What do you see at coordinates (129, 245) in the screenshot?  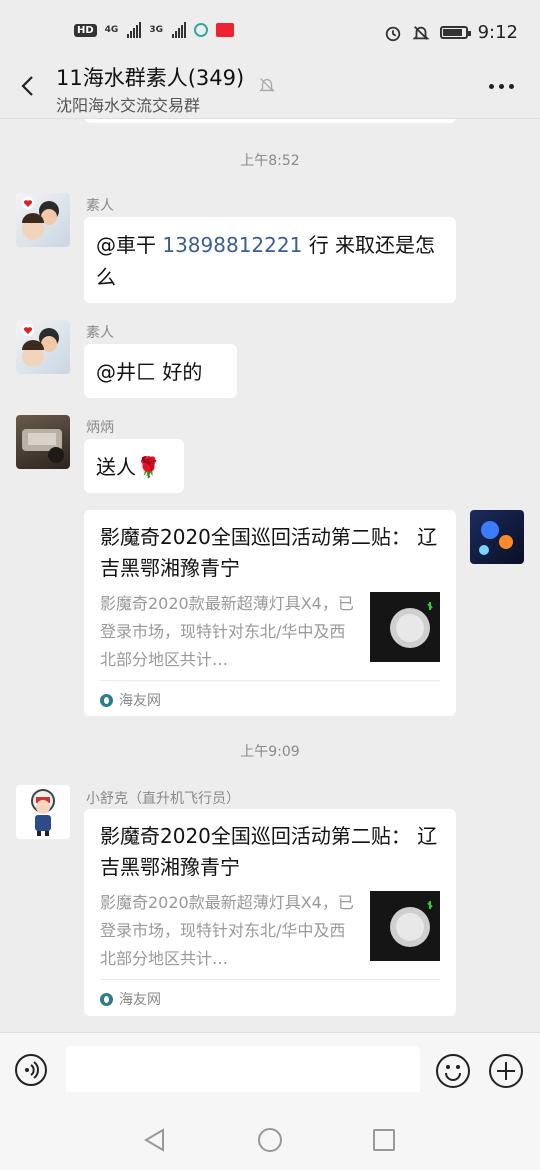 I see `message-text: @車干` at bounding box center [129, 245].